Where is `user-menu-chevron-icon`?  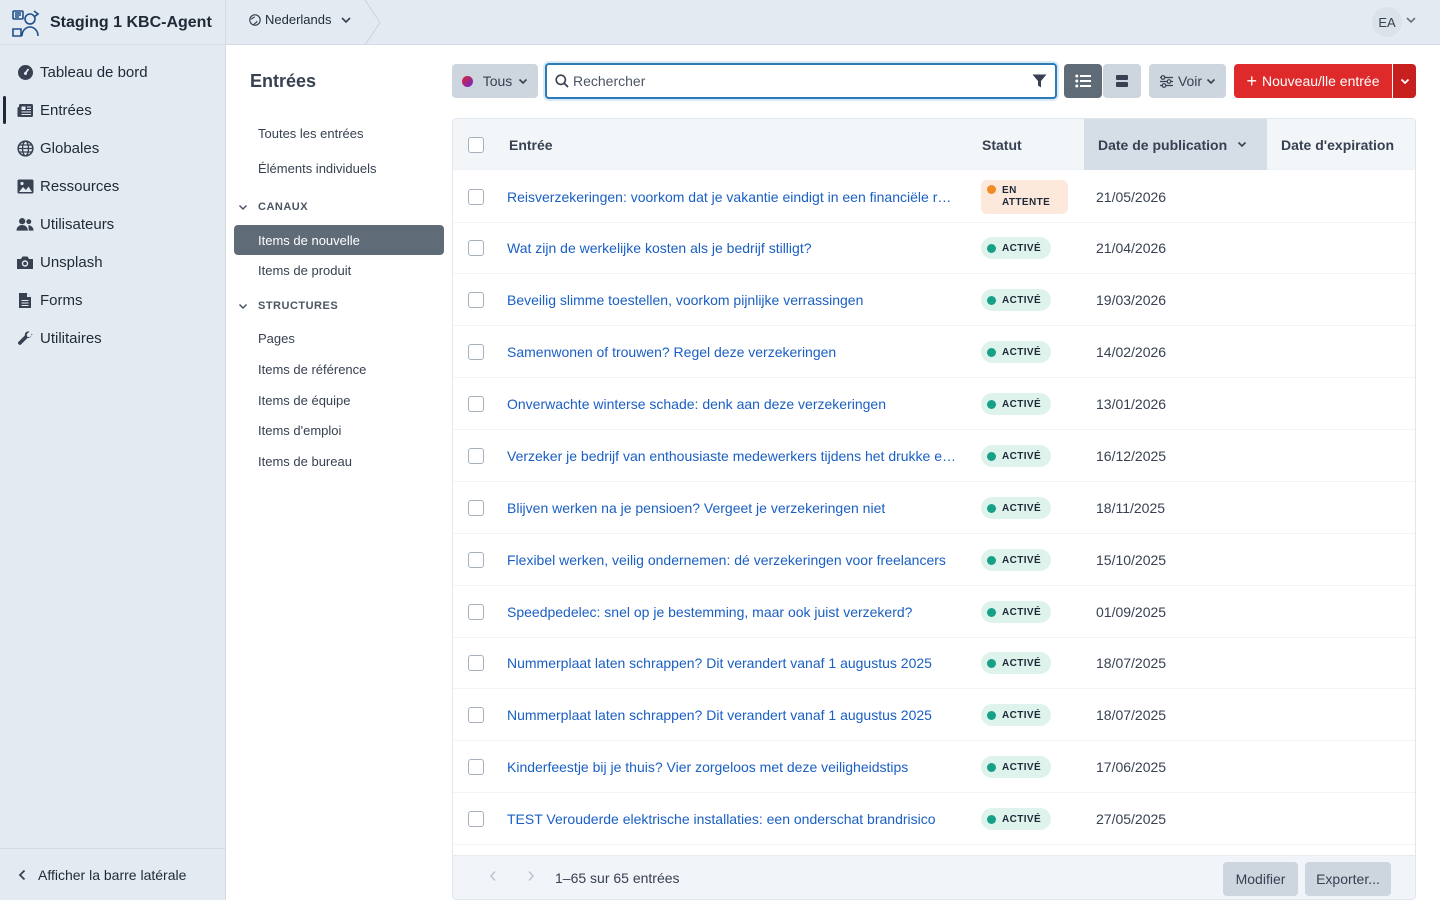
user-menu-chevron-icon is located at coordinates (1411, 20).